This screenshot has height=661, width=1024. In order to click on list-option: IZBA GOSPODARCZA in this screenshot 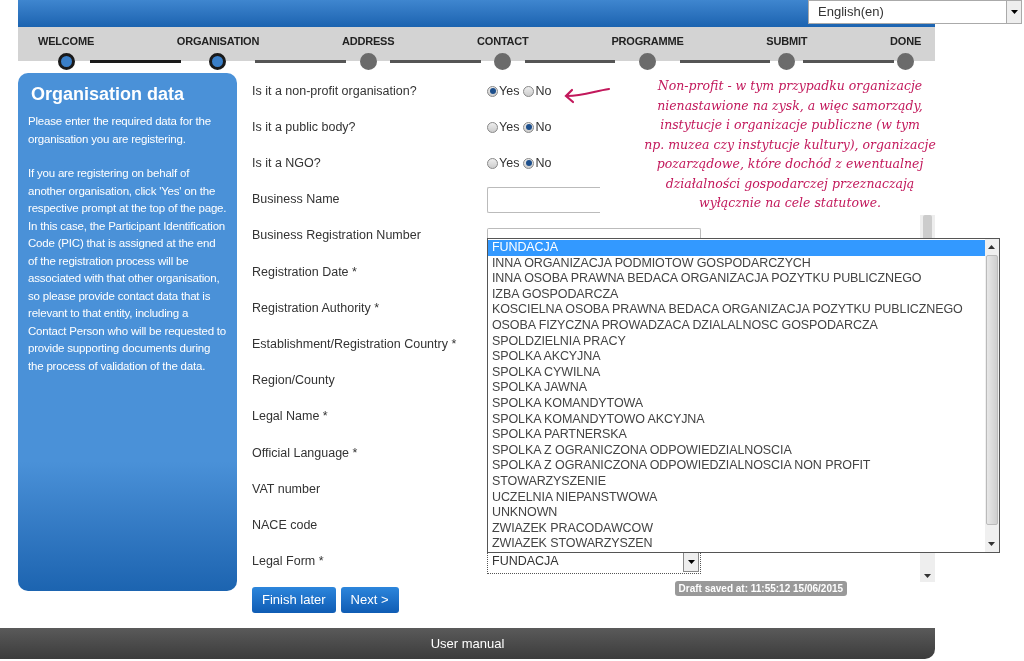, I will do `click(736, 294)`.